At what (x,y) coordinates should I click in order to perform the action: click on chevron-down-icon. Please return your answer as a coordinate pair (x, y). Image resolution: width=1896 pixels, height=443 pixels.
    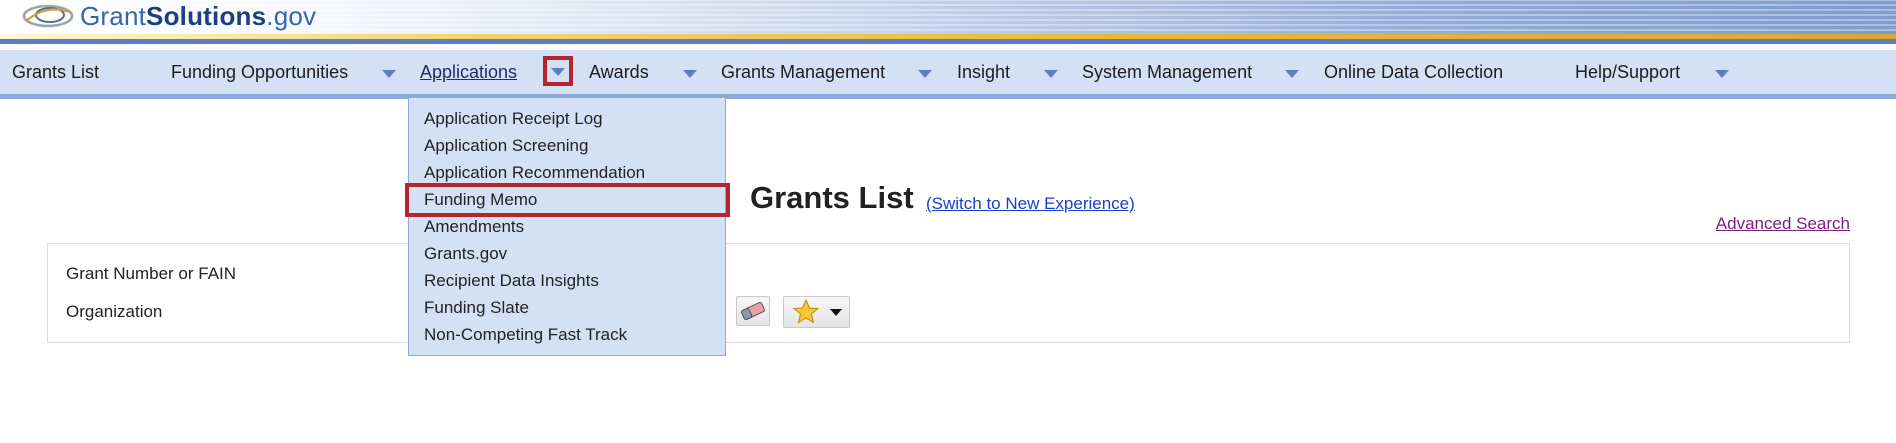
    Looking at the image, I should click on (836, 312).